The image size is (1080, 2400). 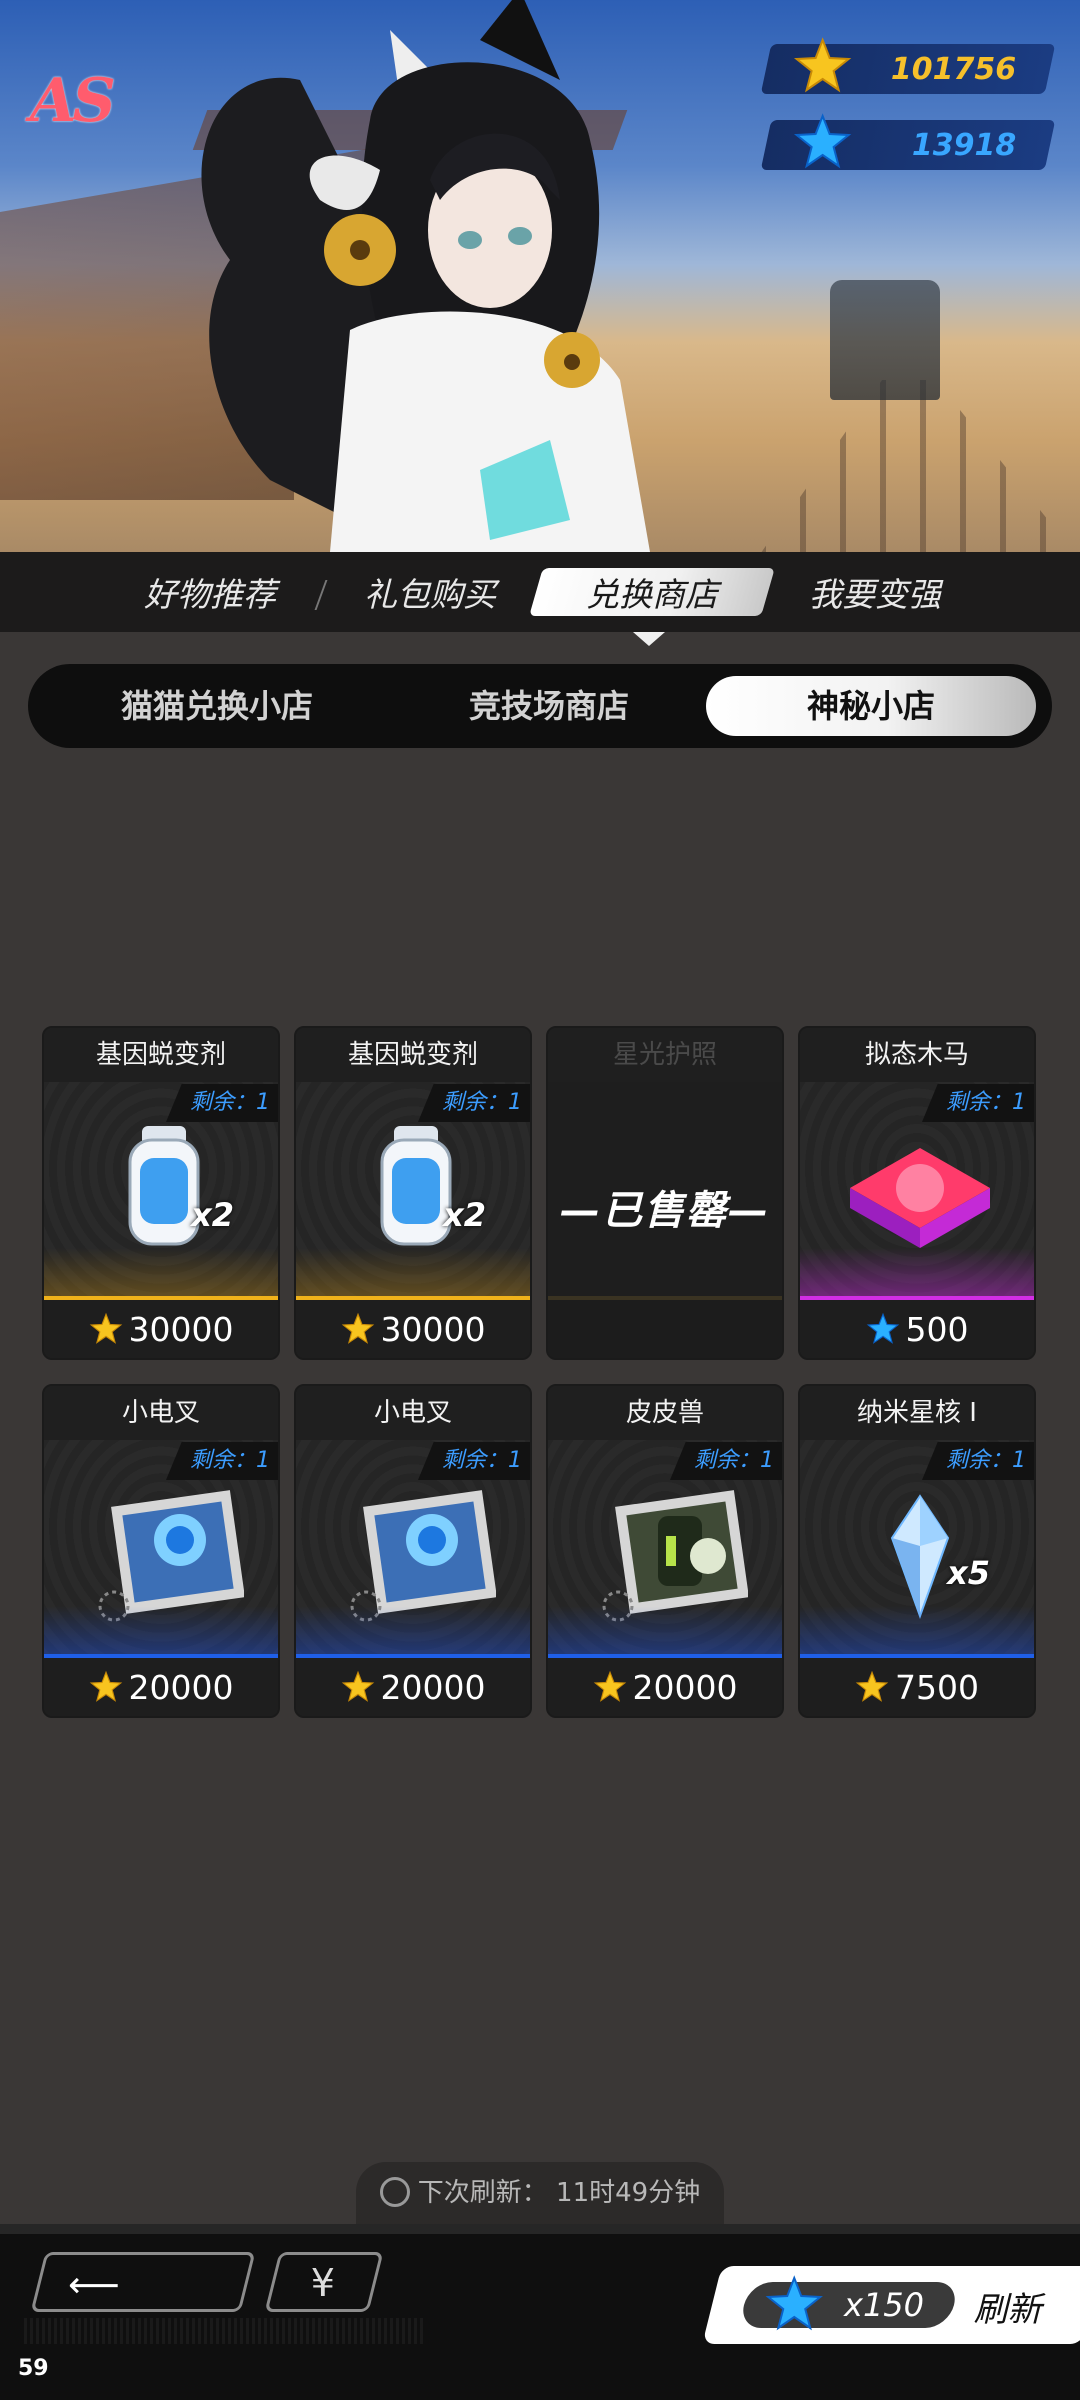 What do you see at coordinates (649, 639) in the screenshot?
I see `active-tab-caret-icon` at bounding box center [649, 639].